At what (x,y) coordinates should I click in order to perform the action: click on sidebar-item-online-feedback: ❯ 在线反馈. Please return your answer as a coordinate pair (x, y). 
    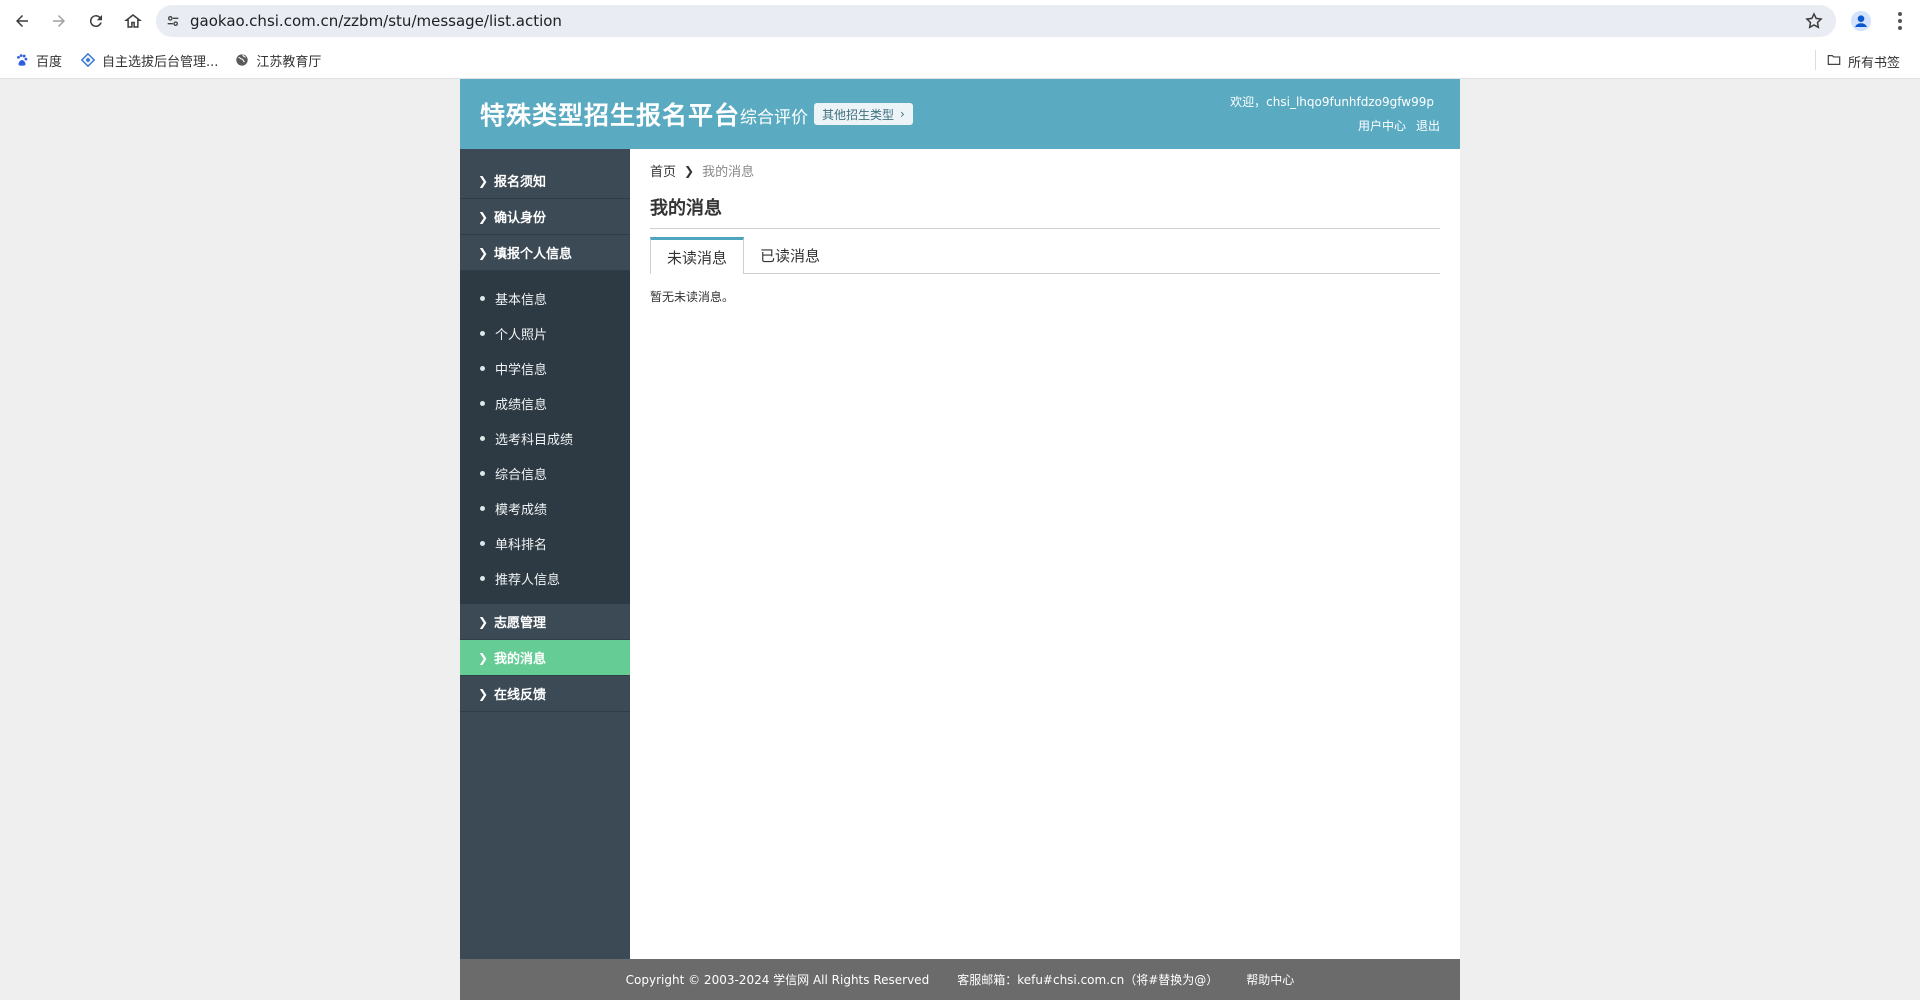
    Looking at the image, I should click on (545, 694).